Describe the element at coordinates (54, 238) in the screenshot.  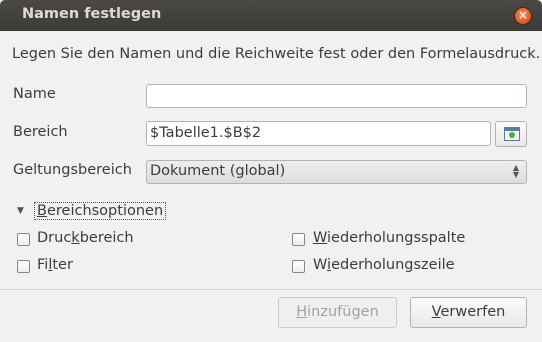
I see `label-part: Druc` at that location.